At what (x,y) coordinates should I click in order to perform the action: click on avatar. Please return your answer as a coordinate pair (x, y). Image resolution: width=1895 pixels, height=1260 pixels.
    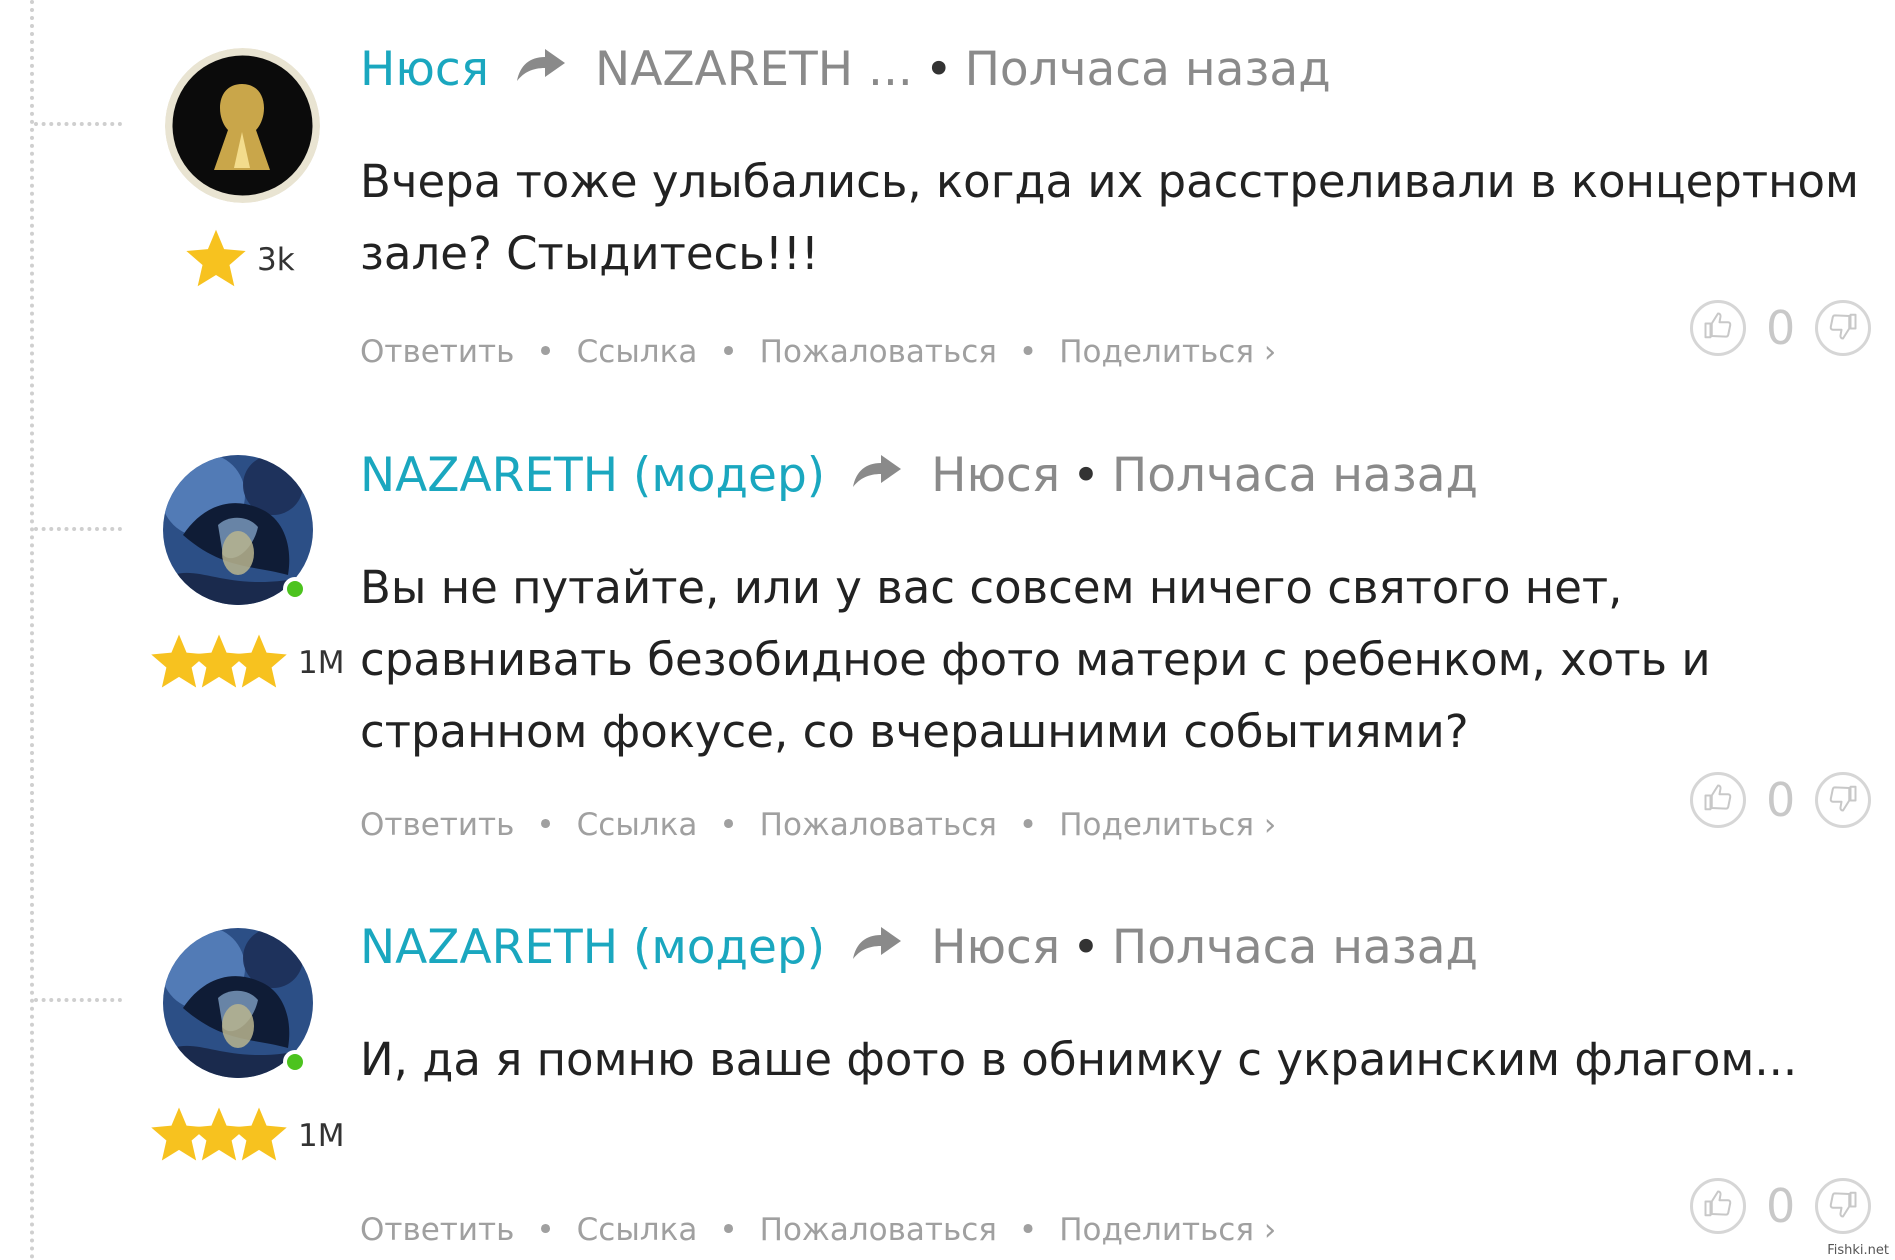
    Looking at the image, I should click on (242, 125).